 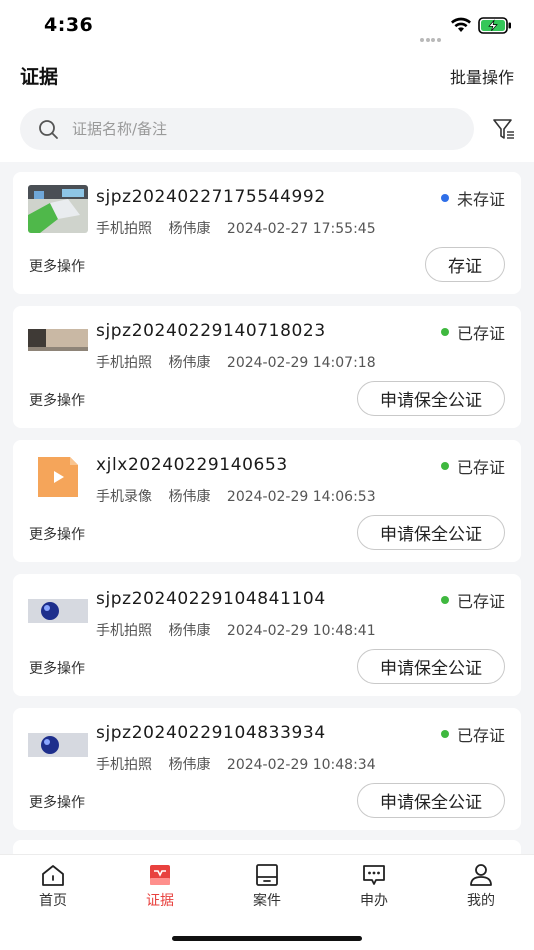 I want to click on status-time: 4:36, so click(x=69, y=25).